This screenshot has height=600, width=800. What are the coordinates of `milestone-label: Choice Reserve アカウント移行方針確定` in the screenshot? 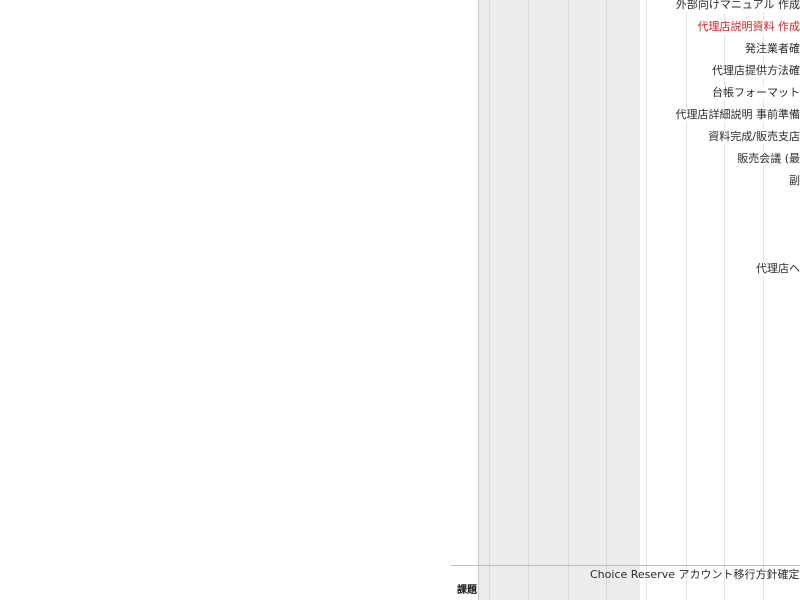 It's located at (694, 575).